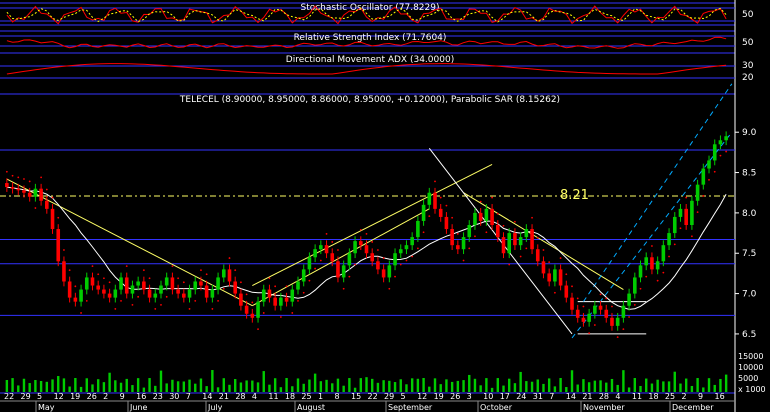 This screenshot has height=412, width=770. I want to click on x-tick-label: 2, so click(105, 396).